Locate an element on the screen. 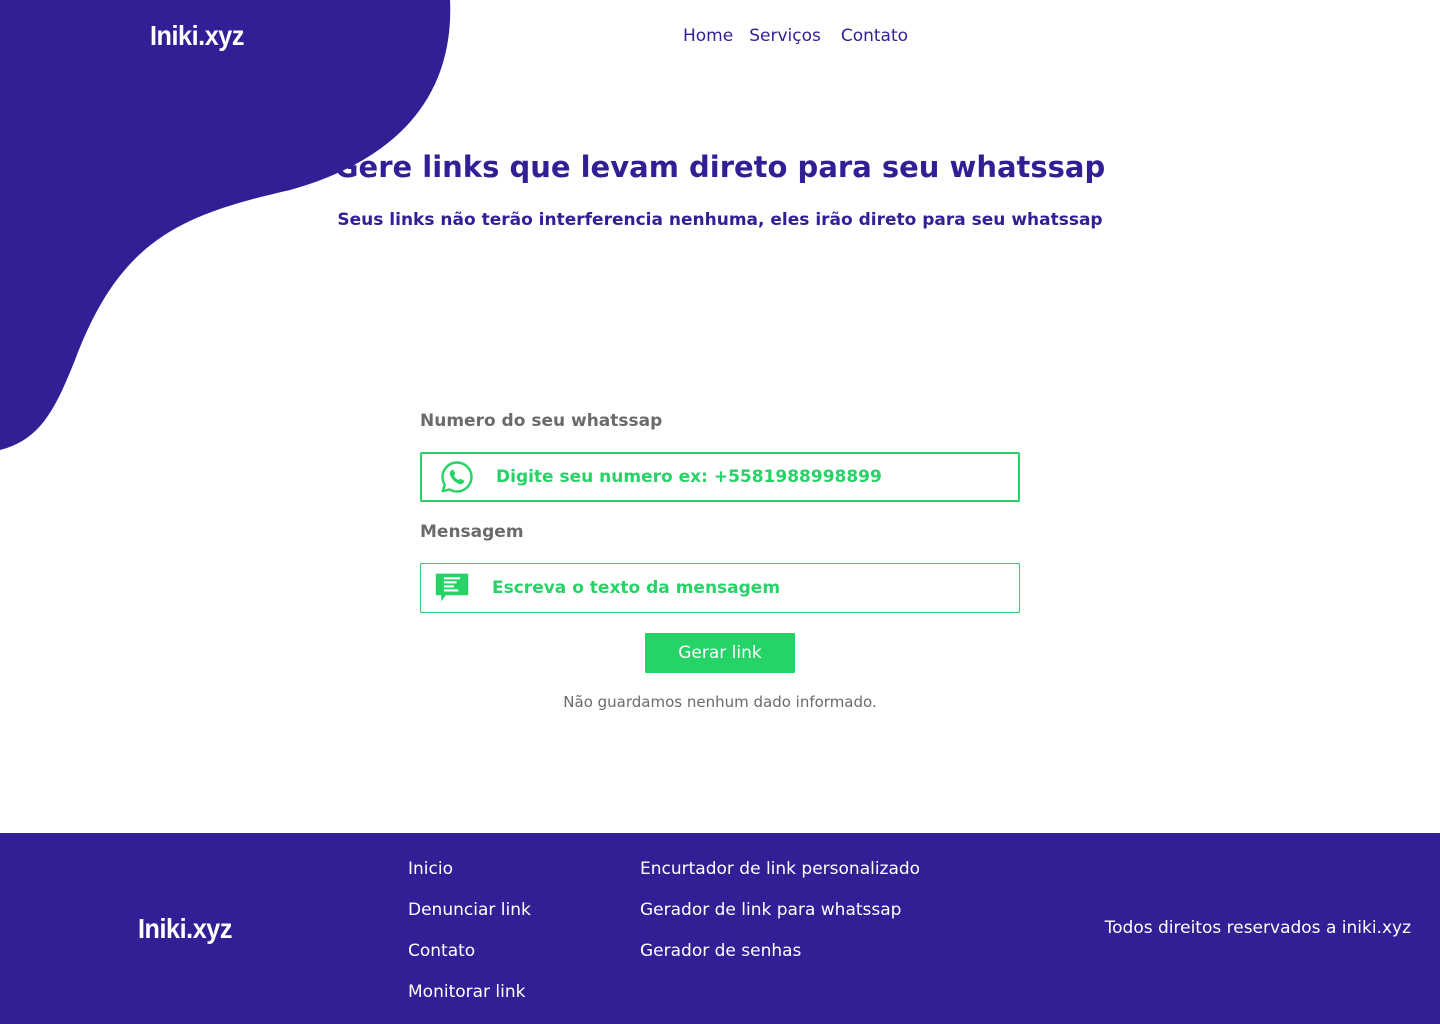 This screenshot has height=1024, width=1440. footer-copyright: Todos direitos reservados a iniki.xyz is located at coordinates (1257, 928).